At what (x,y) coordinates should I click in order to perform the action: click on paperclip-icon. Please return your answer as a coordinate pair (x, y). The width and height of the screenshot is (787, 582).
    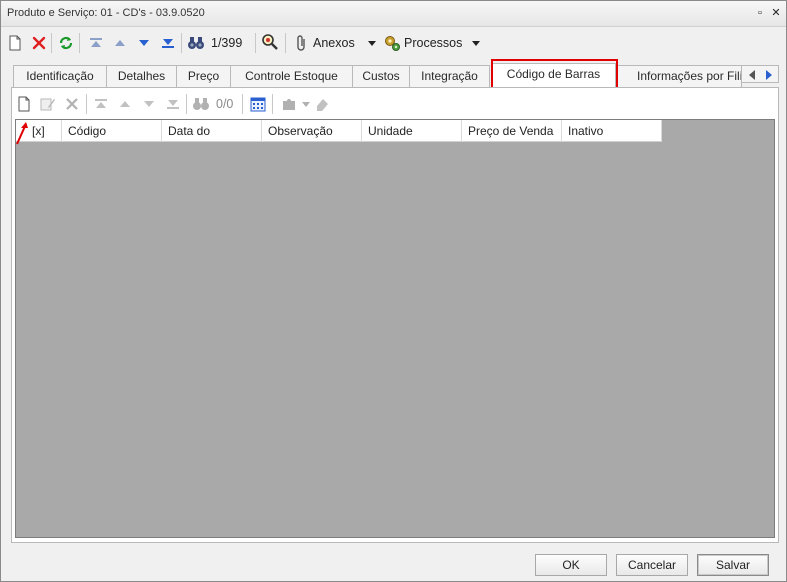
    Looking at the image, I should click on (302, 43).